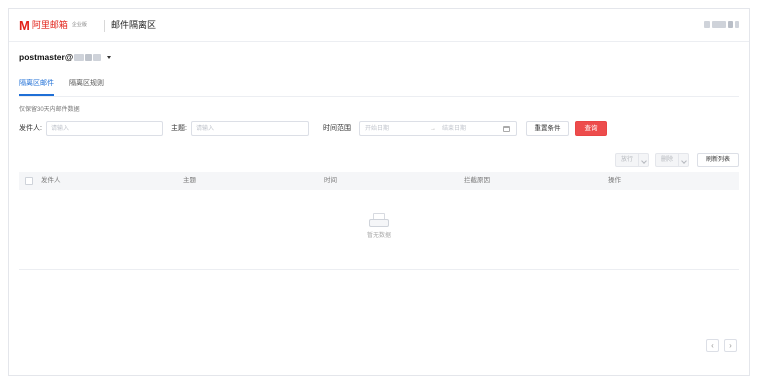 The width and height of the screenshot is (761, 386). Describe the element at coordinates (454, 129) in the screenshot. I see `end-date: 结束日期` at that location.